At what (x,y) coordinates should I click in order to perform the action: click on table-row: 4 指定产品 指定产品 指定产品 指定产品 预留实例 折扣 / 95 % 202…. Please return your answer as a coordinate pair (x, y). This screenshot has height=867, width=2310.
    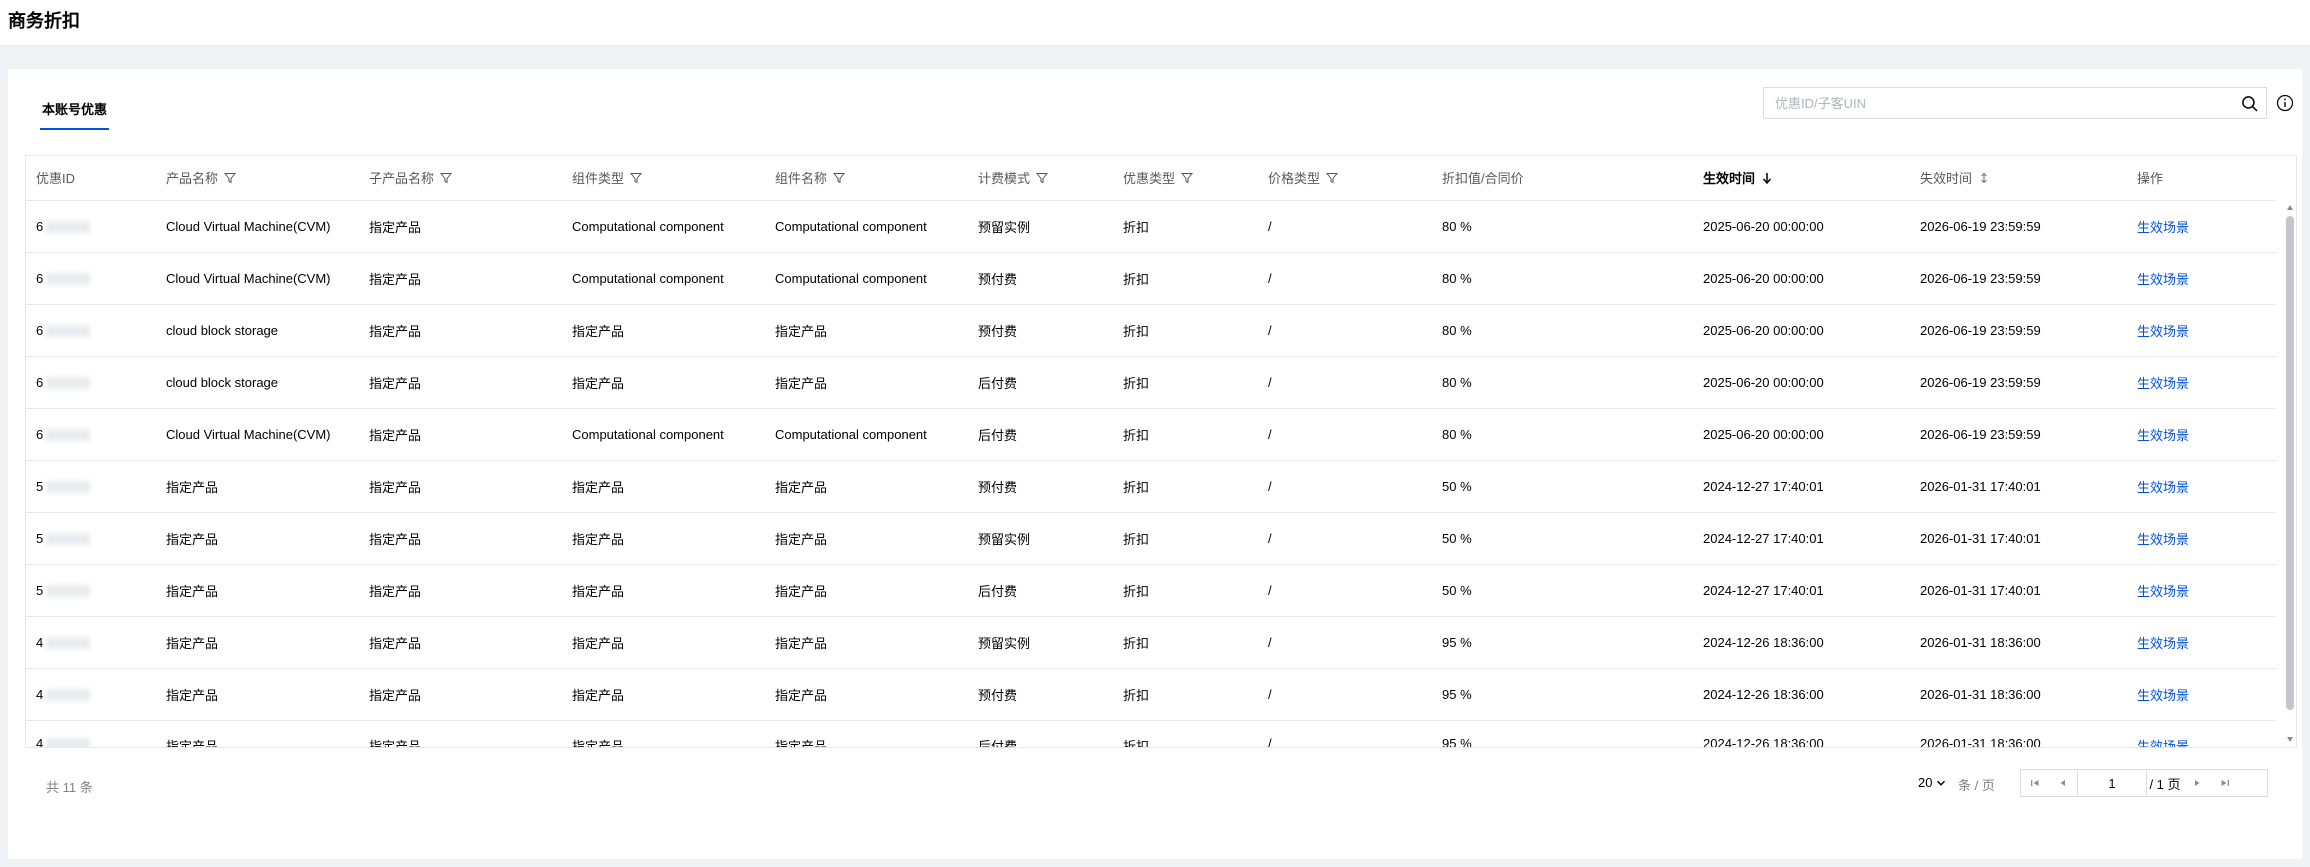
    Looking at the image, I should click on (1151, 642).